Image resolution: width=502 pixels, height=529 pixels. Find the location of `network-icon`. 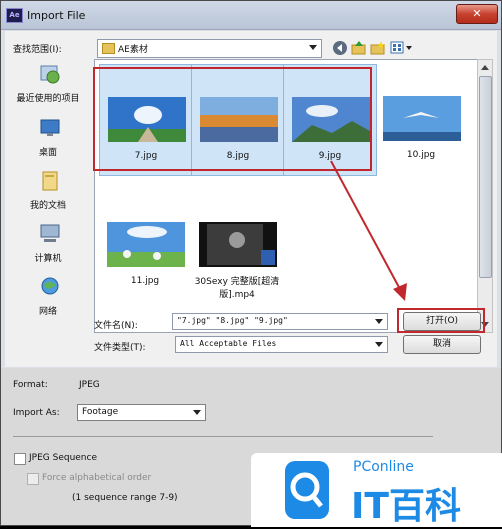

network-icon is located at coordinates (50, 286).